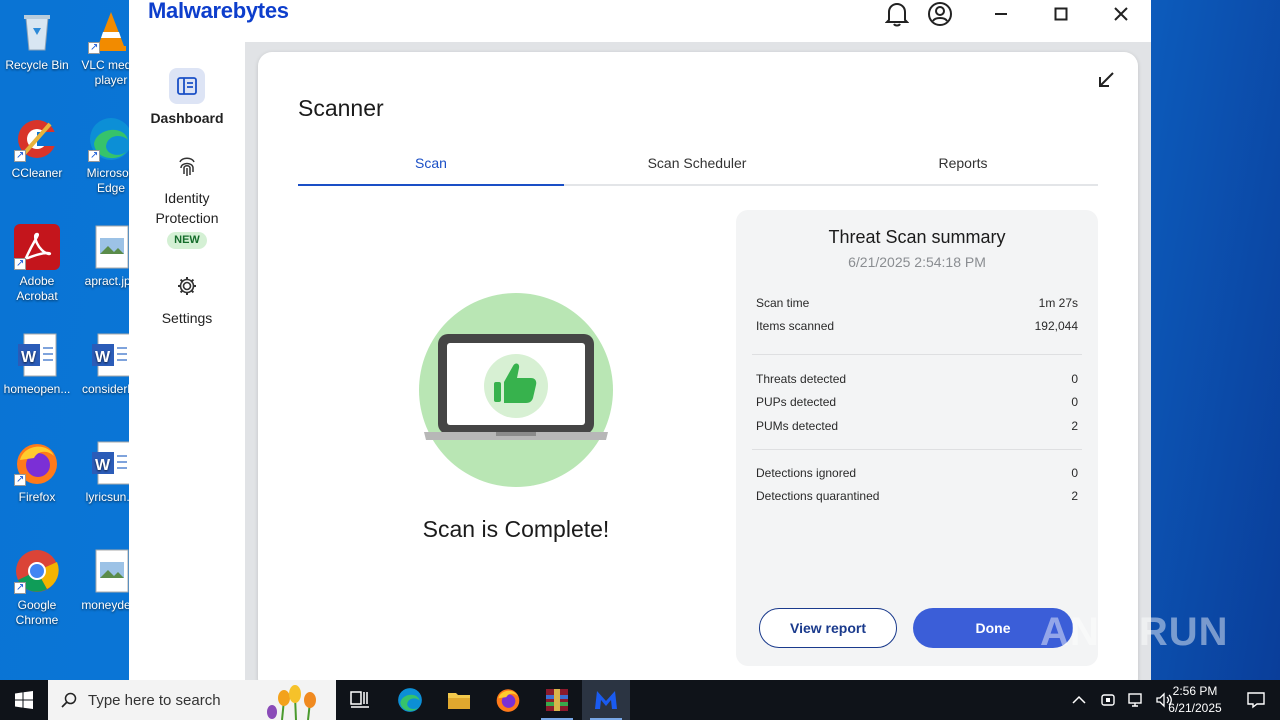 The width and height of the screenshot is (1280, 720). I want to click on task-view-icon, so click(359, 699).